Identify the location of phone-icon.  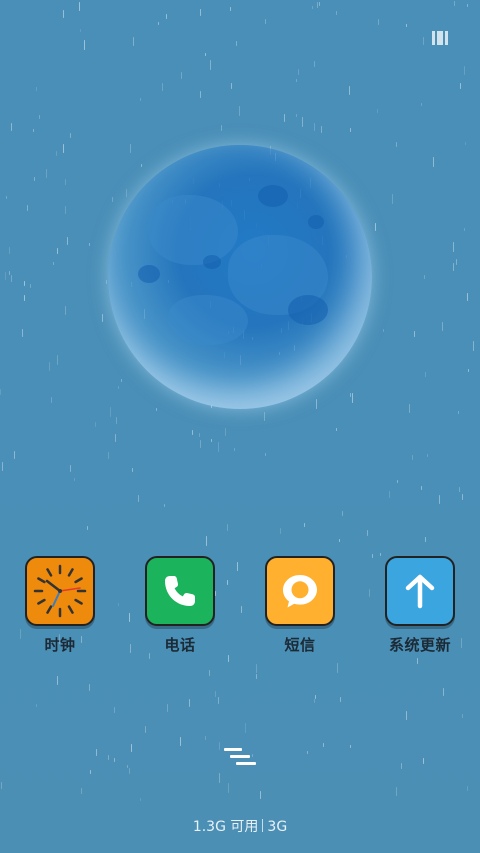
(180, 591).